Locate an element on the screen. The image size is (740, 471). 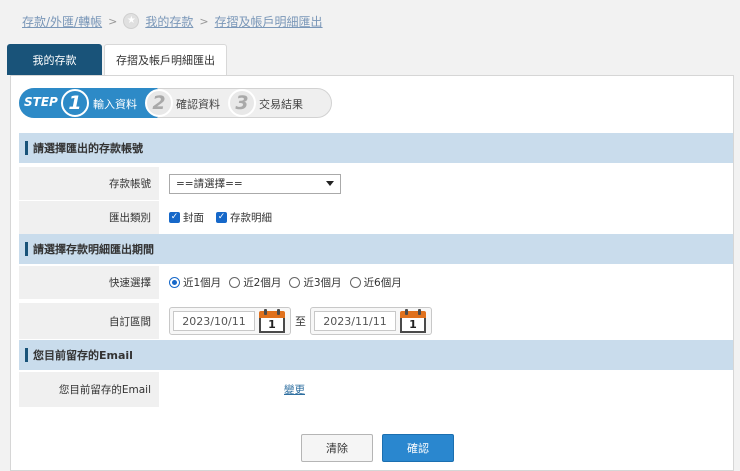
breadcrumb-link-my-deposit: 我的存款 is located at coordinates (169, 21).